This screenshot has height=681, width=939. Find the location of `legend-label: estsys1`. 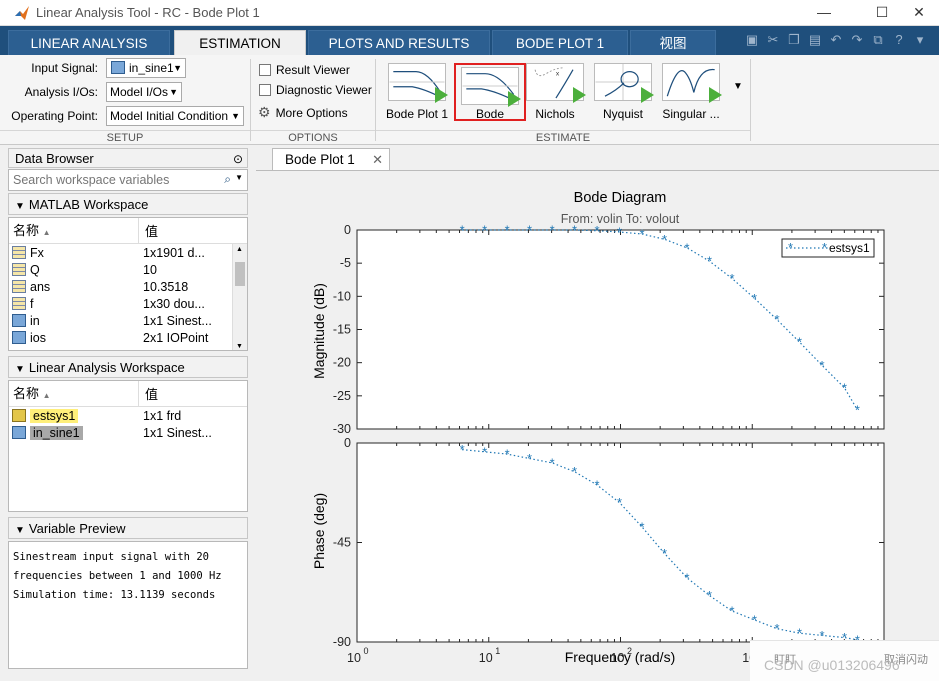

legend-label: estsys1 is located at coordinates (849, 248).